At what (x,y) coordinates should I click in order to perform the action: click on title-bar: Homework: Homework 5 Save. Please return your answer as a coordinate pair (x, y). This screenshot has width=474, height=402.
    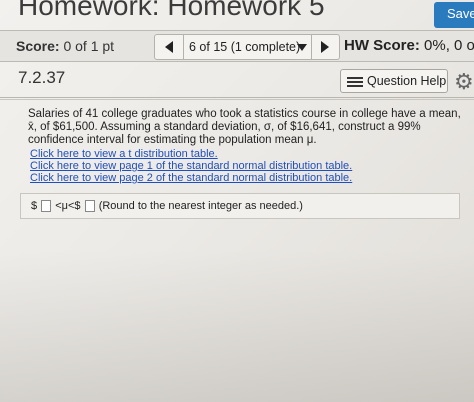
    Looking at the image, I should click on (237, 14).